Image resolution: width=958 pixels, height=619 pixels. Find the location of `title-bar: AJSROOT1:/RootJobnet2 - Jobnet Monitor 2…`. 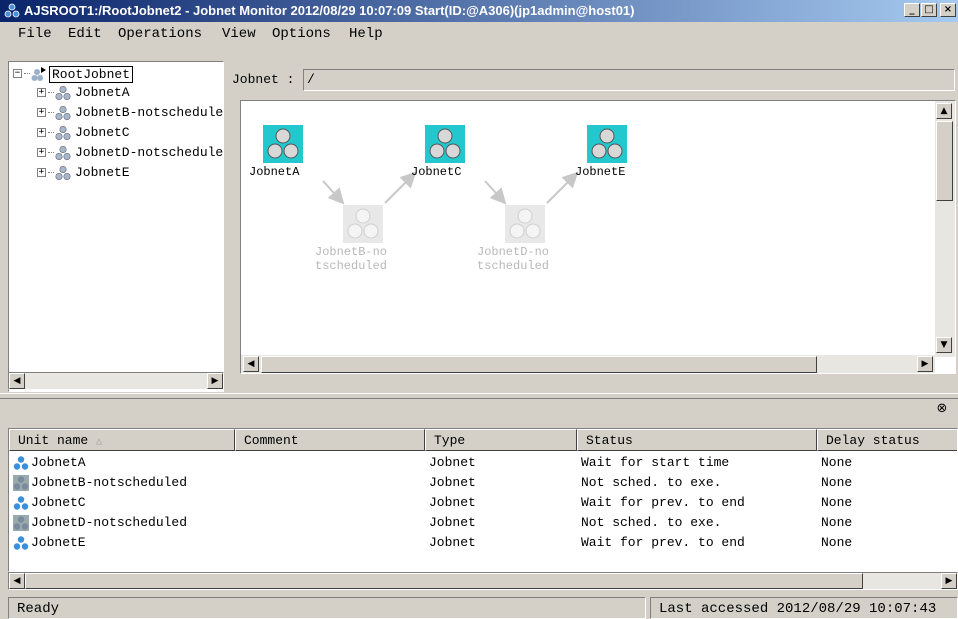

title-bar: AJSROOT1:/RootJobnet2 - Jobnet Monitor 2… is located at coordinates (479, 11).